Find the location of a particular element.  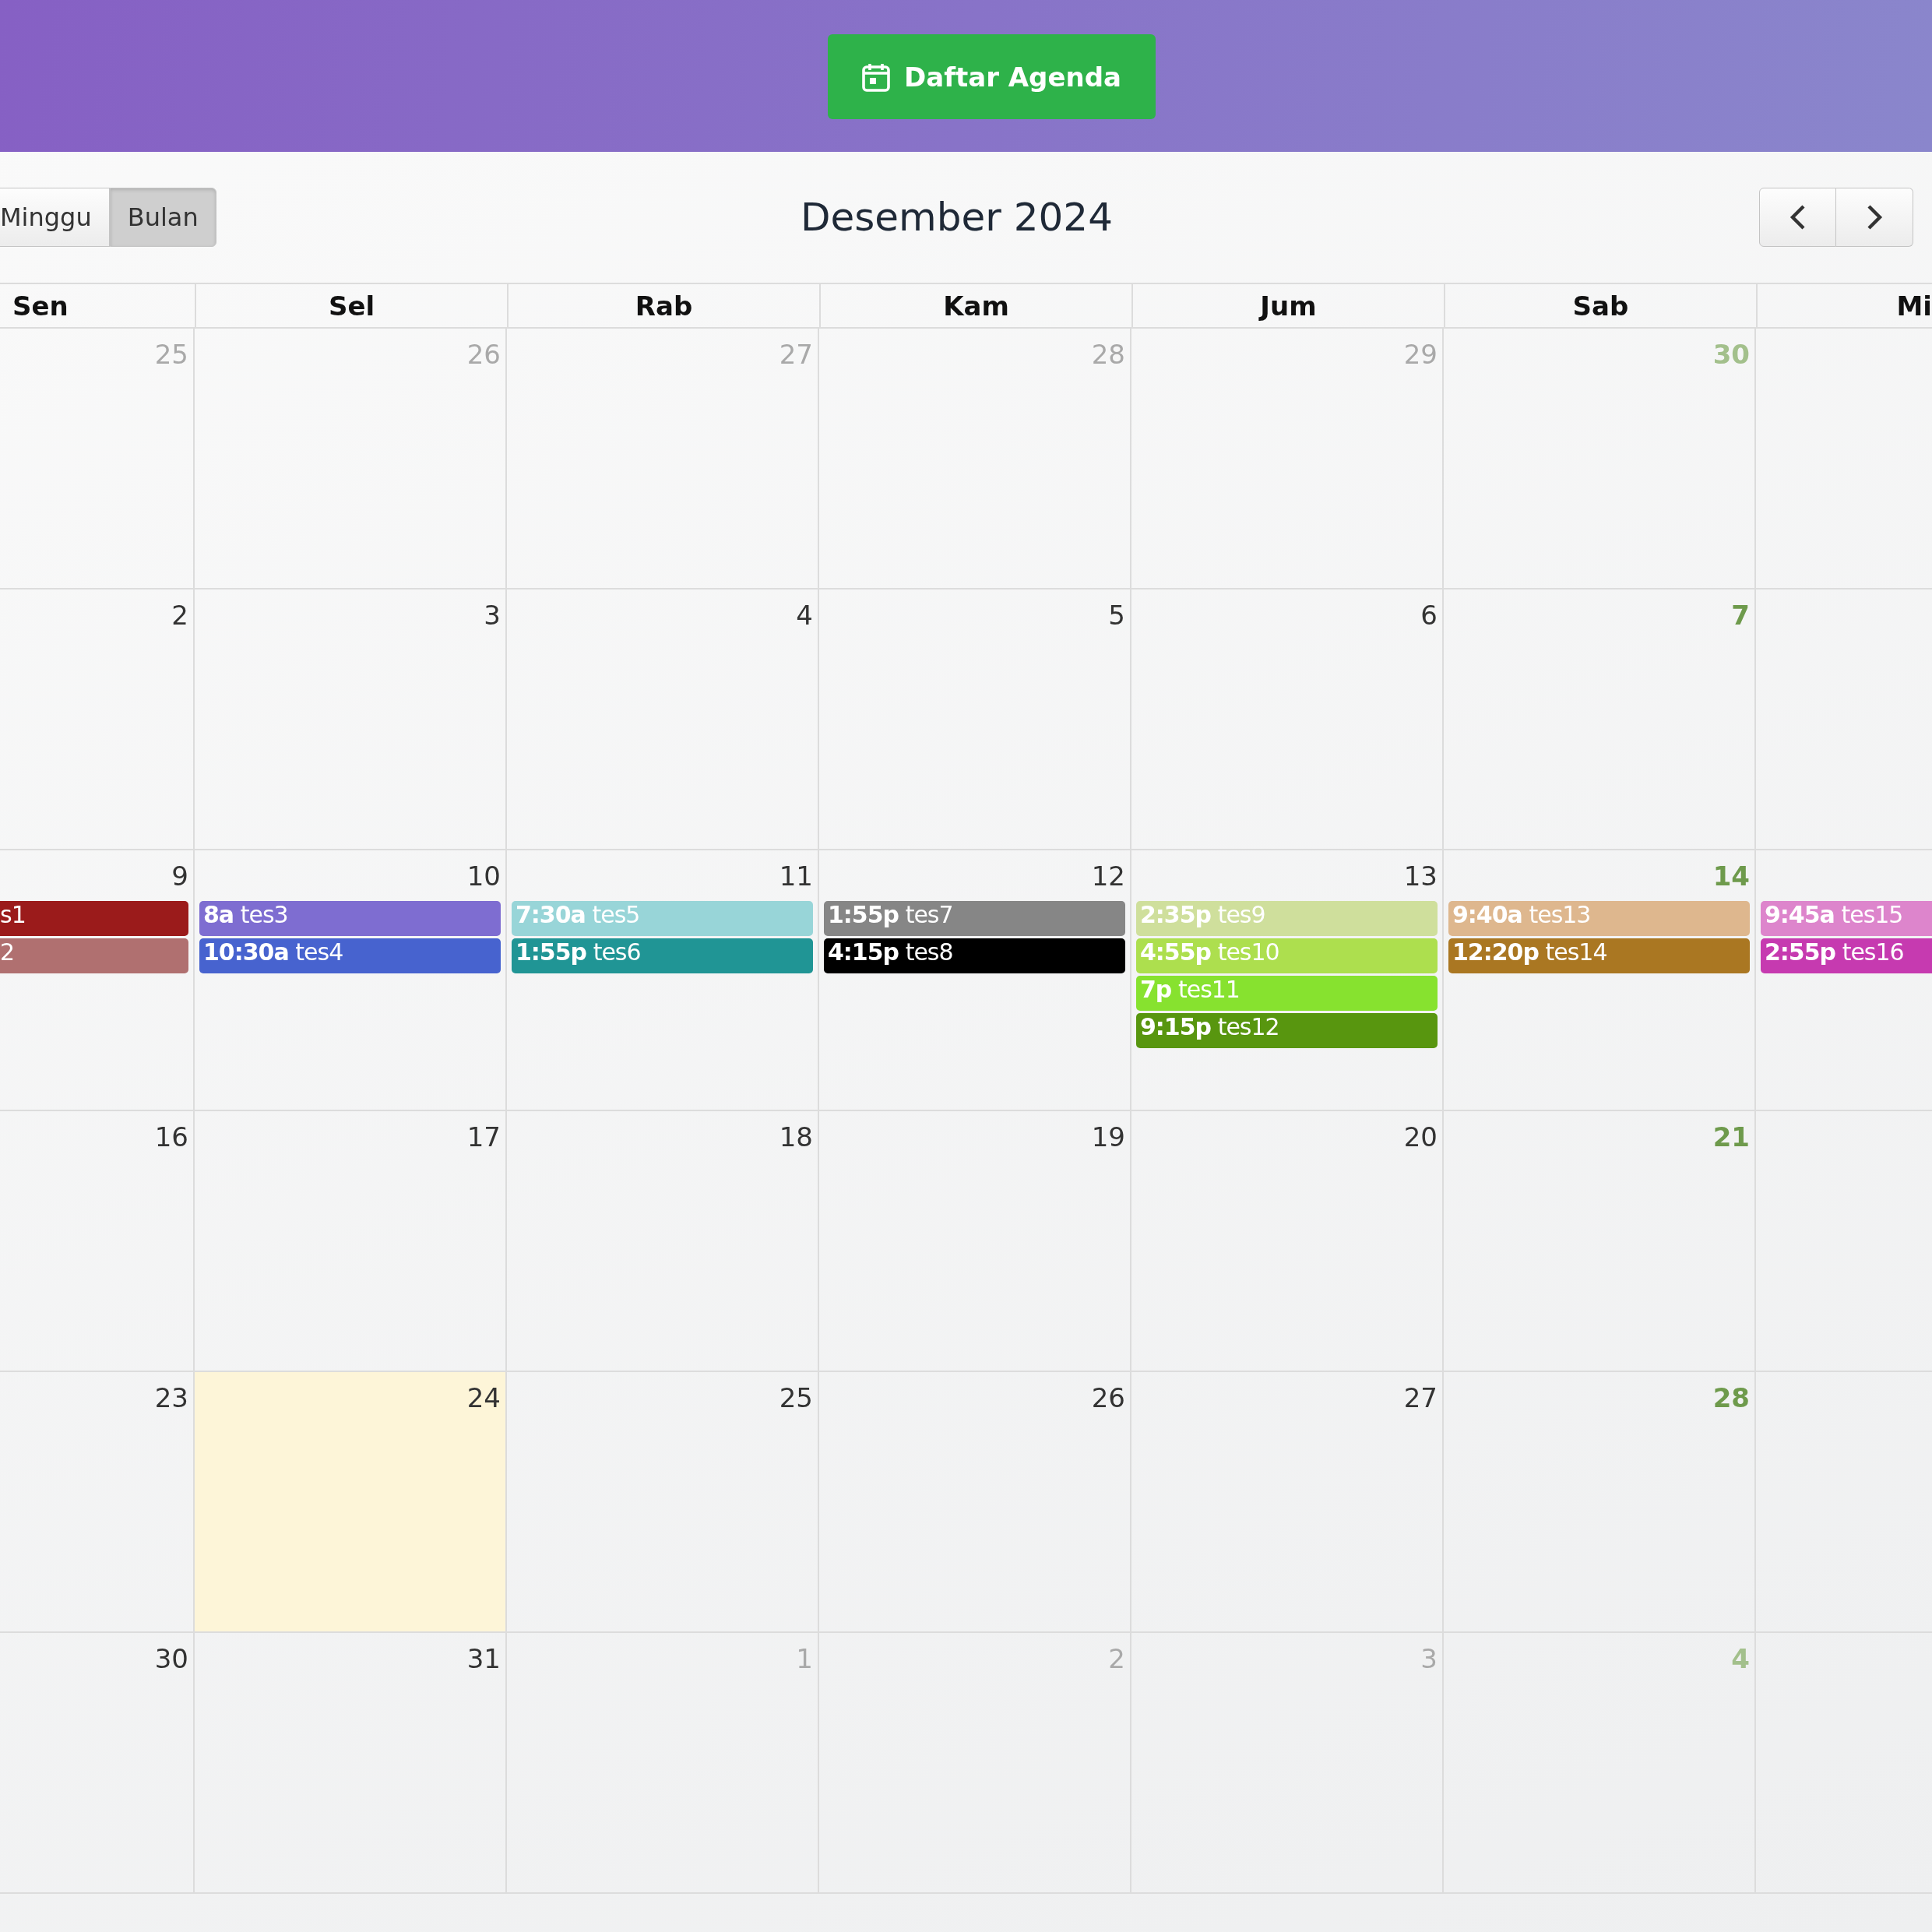

day-number: 2 is located at coordinates (179, 615).